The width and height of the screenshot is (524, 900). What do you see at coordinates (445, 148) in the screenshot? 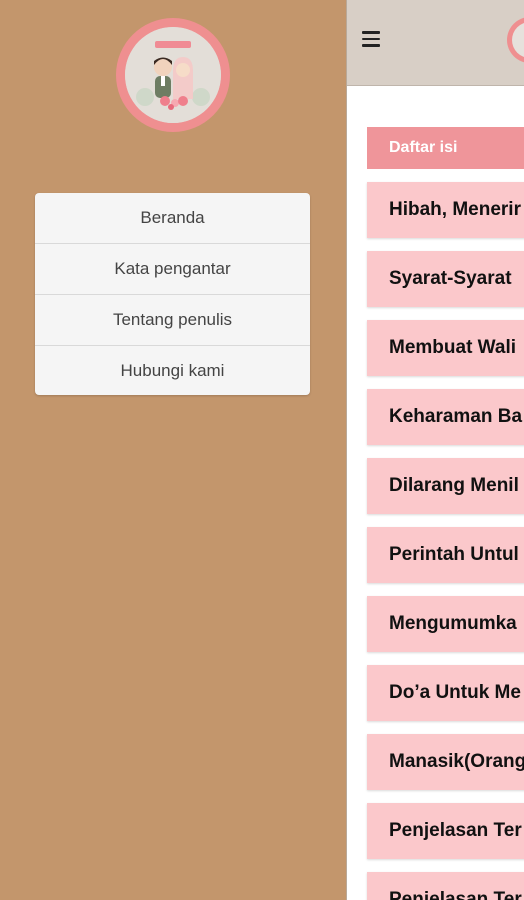
I see `toc-header: Daftar isi` at bounding box center [445, 148].